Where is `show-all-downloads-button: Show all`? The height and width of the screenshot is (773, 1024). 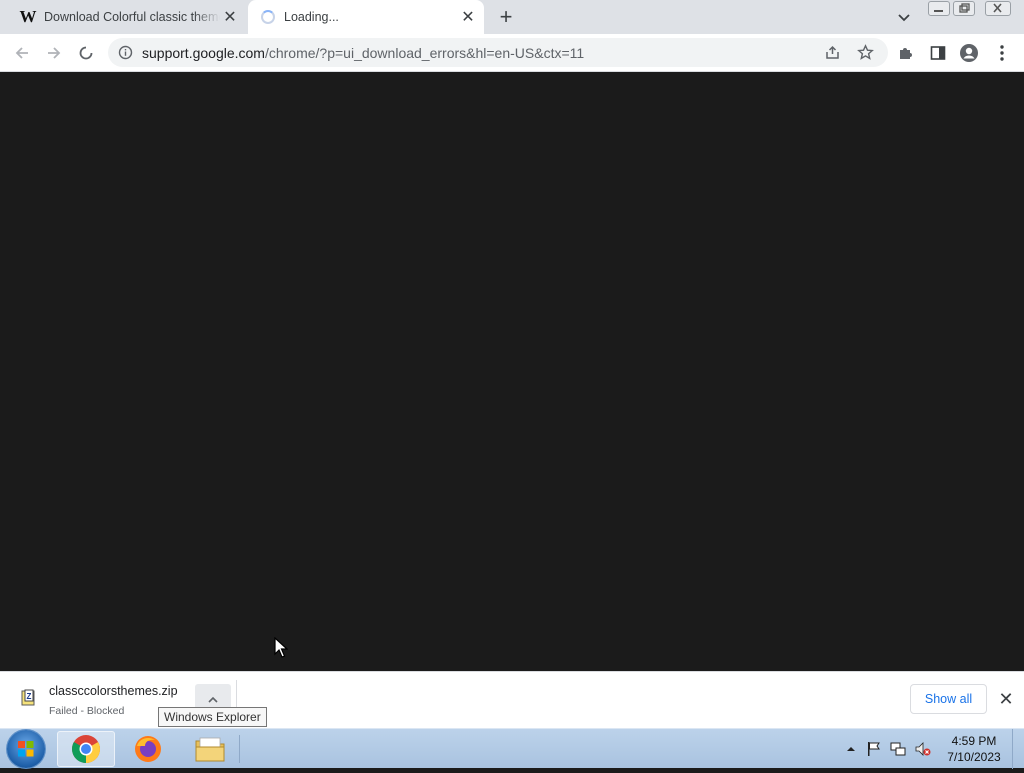
show-all-downloads-button: Show all is located at coordinates (948, 699).